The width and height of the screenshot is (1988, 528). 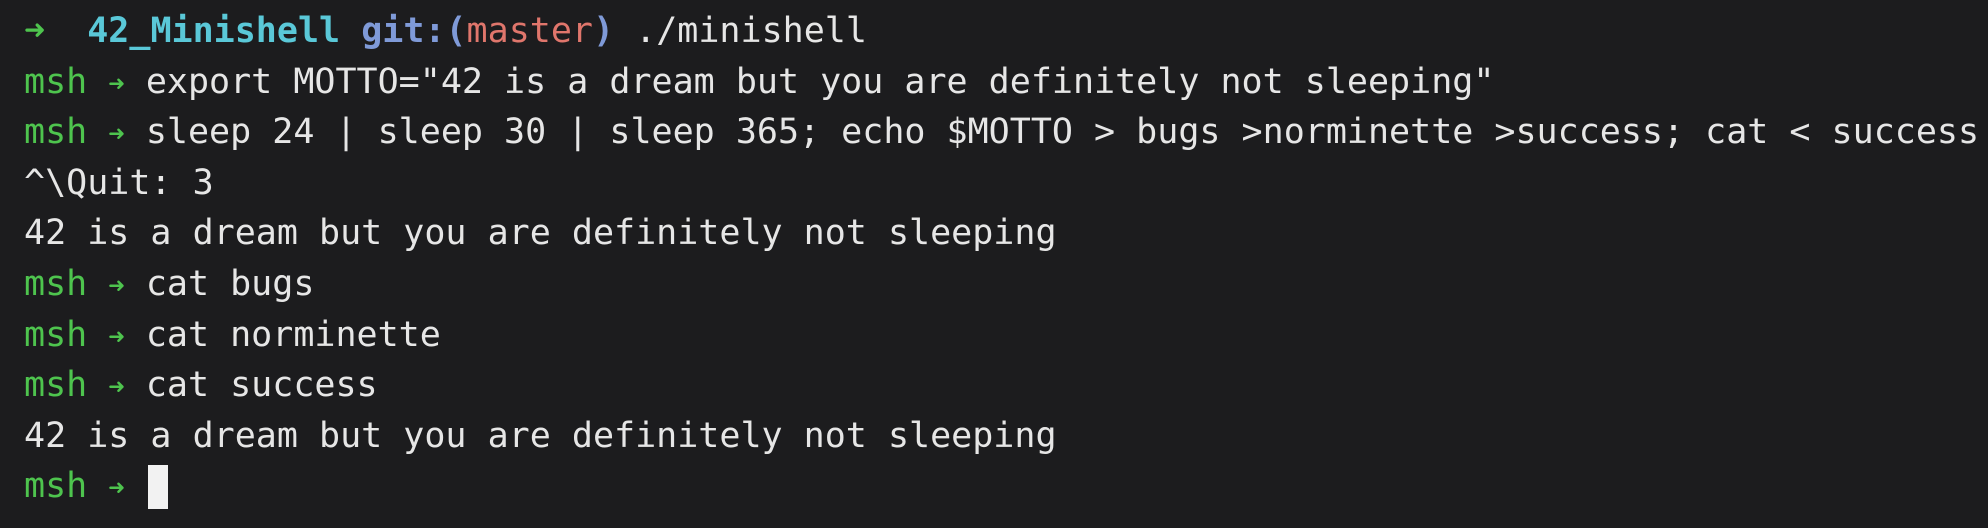 What do you see at coordinates (35, 31) in the screenshot?
I see `zsh-arrow-icon: ➜` at bounding box center [35, 31].